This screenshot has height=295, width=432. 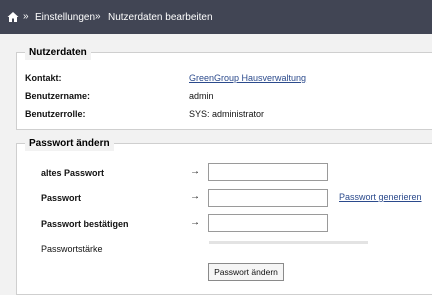 I want to click on change-password-button: Passwort ändern, so click(x=246, y=272).